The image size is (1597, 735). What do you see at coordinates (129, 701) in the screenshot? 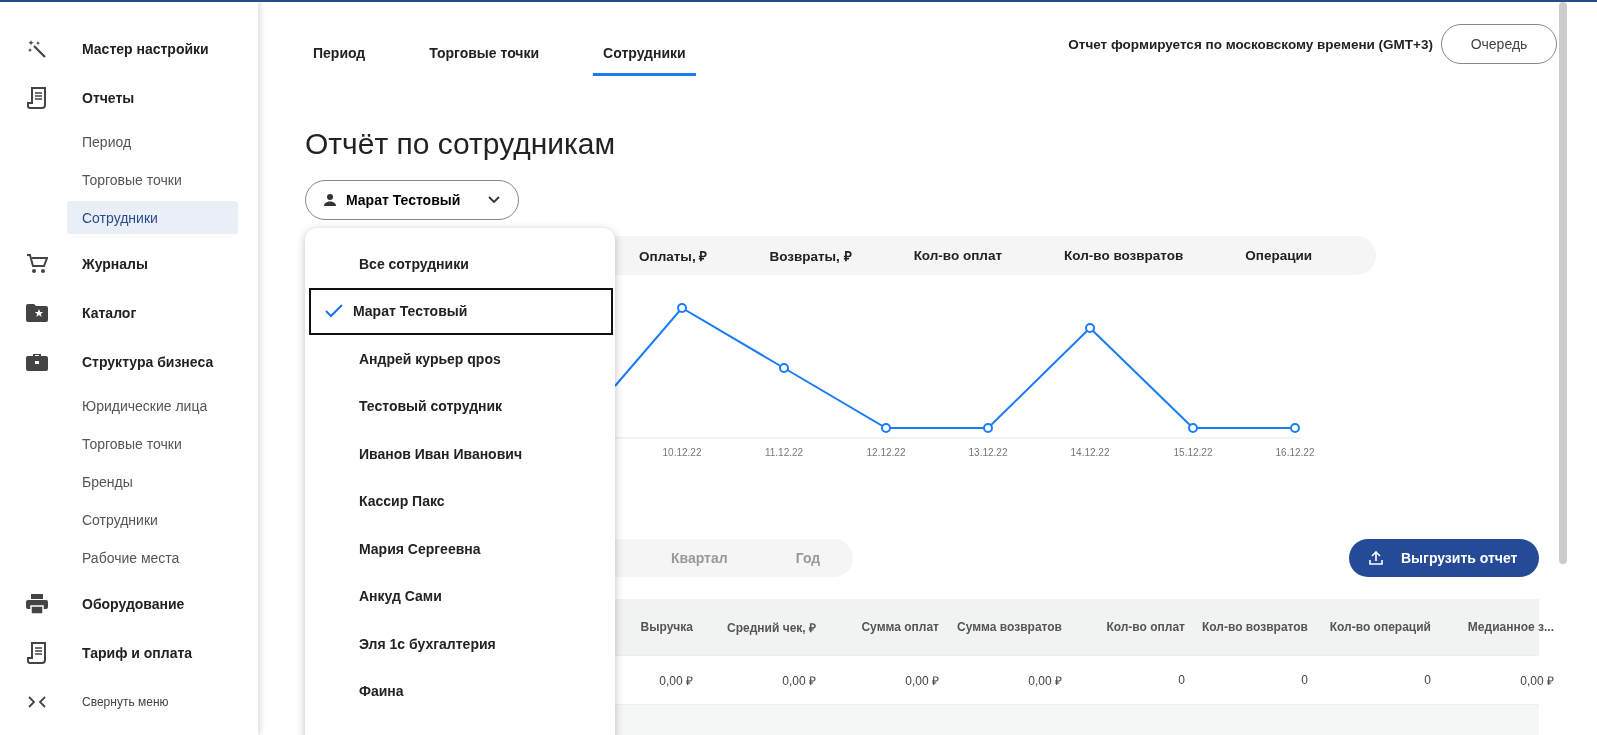
I see `collapse-menu-button: Свернуть меню` at bounding box center [129, 701].